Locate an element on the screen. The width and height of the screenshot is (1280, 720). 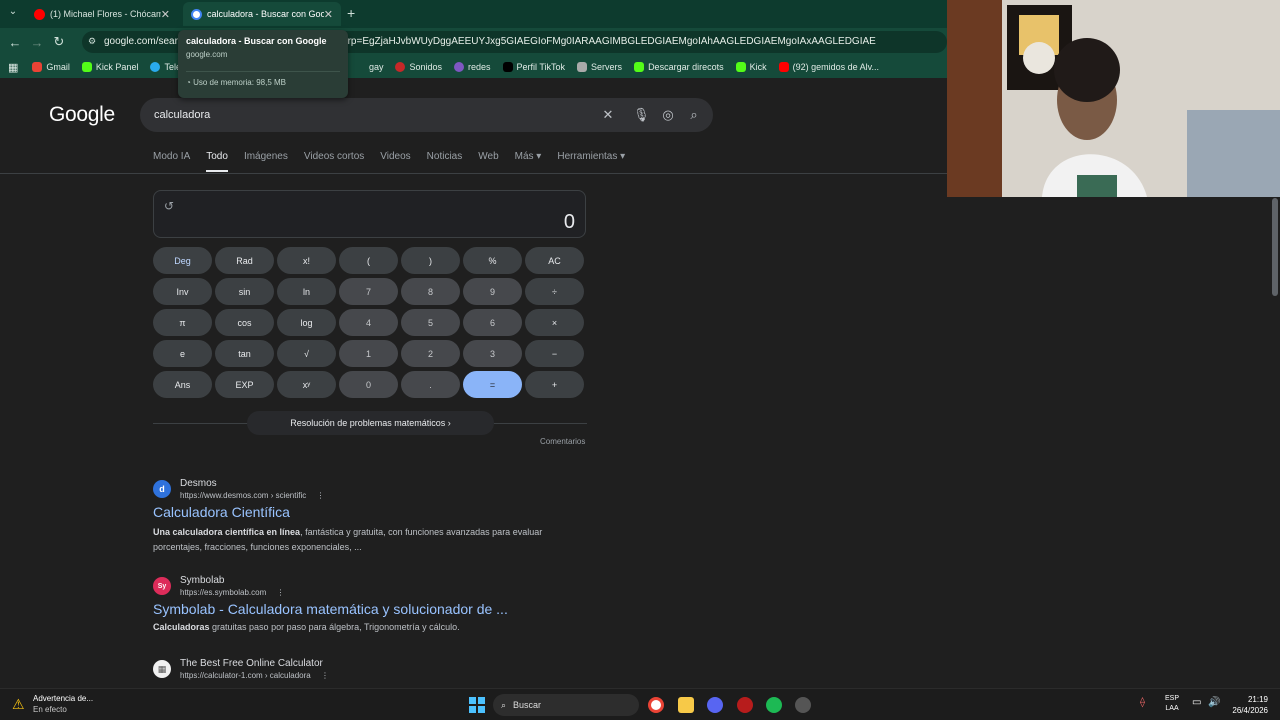
bookmark-descargar: Descargar direcots is located at coordinates (679, 67).